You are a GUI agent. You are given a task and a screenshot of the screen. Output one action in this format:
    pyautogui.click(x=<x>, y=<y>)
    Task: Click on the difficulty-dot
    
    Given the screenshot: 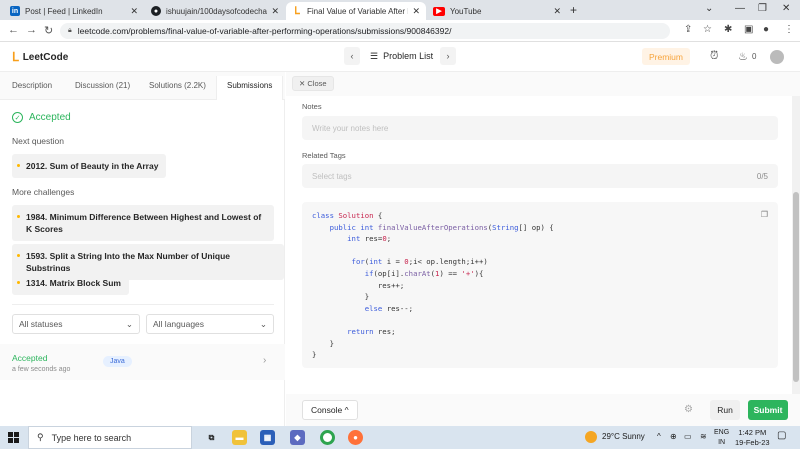 What is the action you would take?
    pyautogui.click(x=18, y=216)
    